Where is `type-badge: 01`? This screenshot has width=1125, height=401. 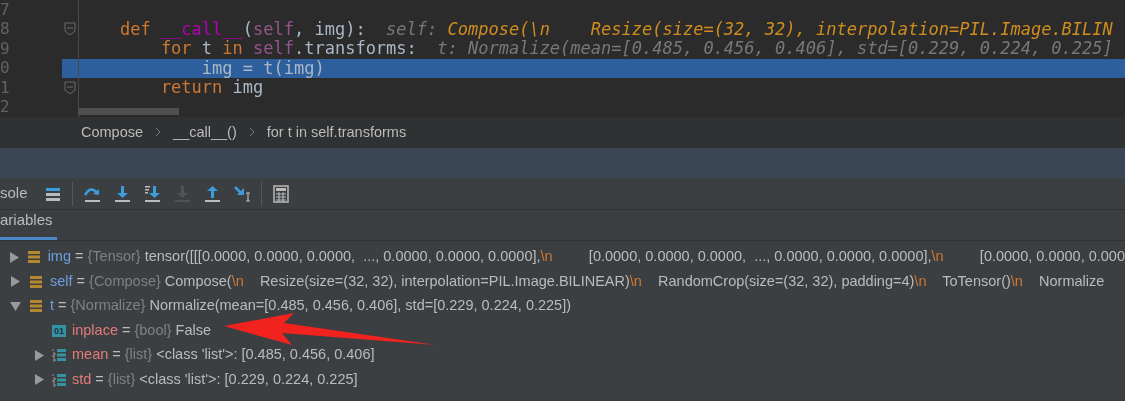
type-badge: 01 is located at coordinates (59, 330).